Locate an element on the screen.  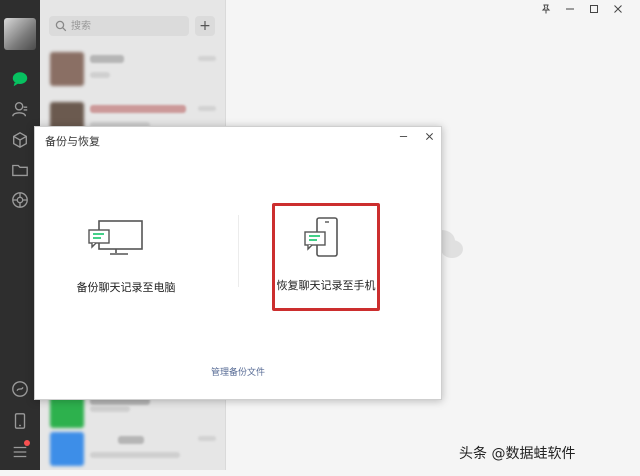
moments-icon is located at coordinates (20, 200).